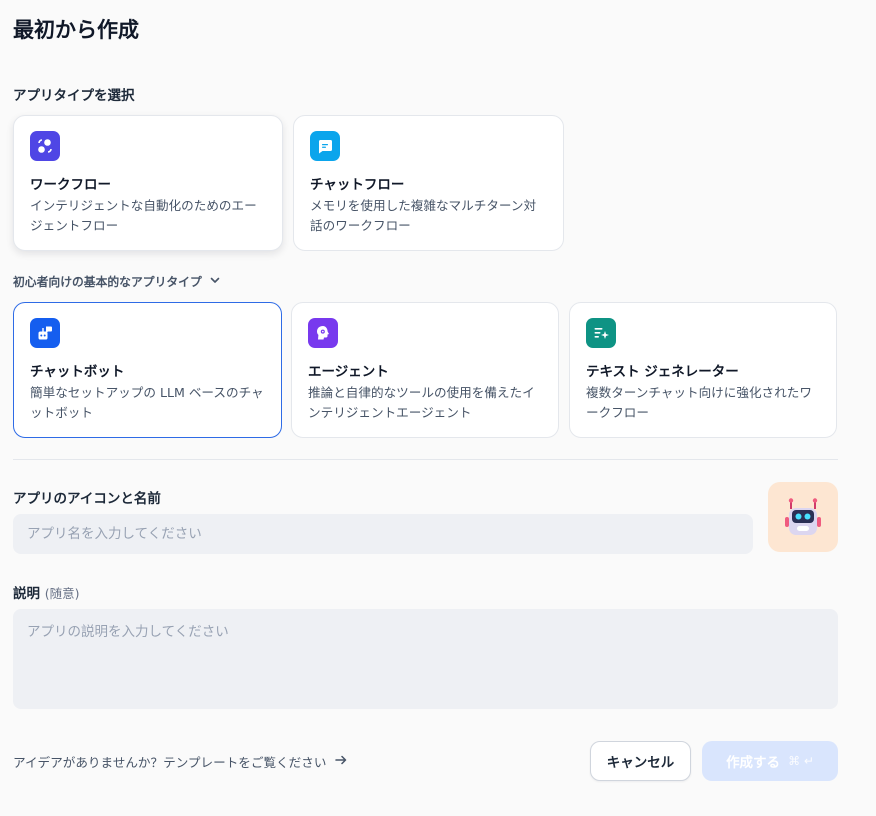 The width and height of the screenshot is (876, 816). Describe the element at coordinates (640, 761) in the screenshot. I see `cancel-button: キャンセル` at that location.